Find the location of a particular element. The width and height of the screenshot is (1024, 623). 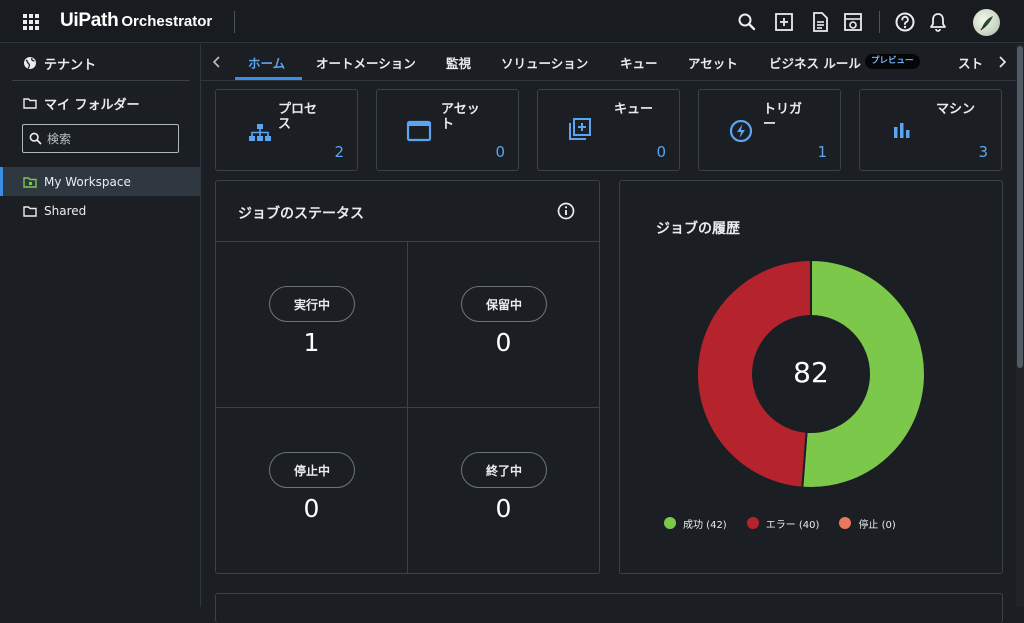

sidebar-item-tenant: テナント is located at coordinates (100, 63).